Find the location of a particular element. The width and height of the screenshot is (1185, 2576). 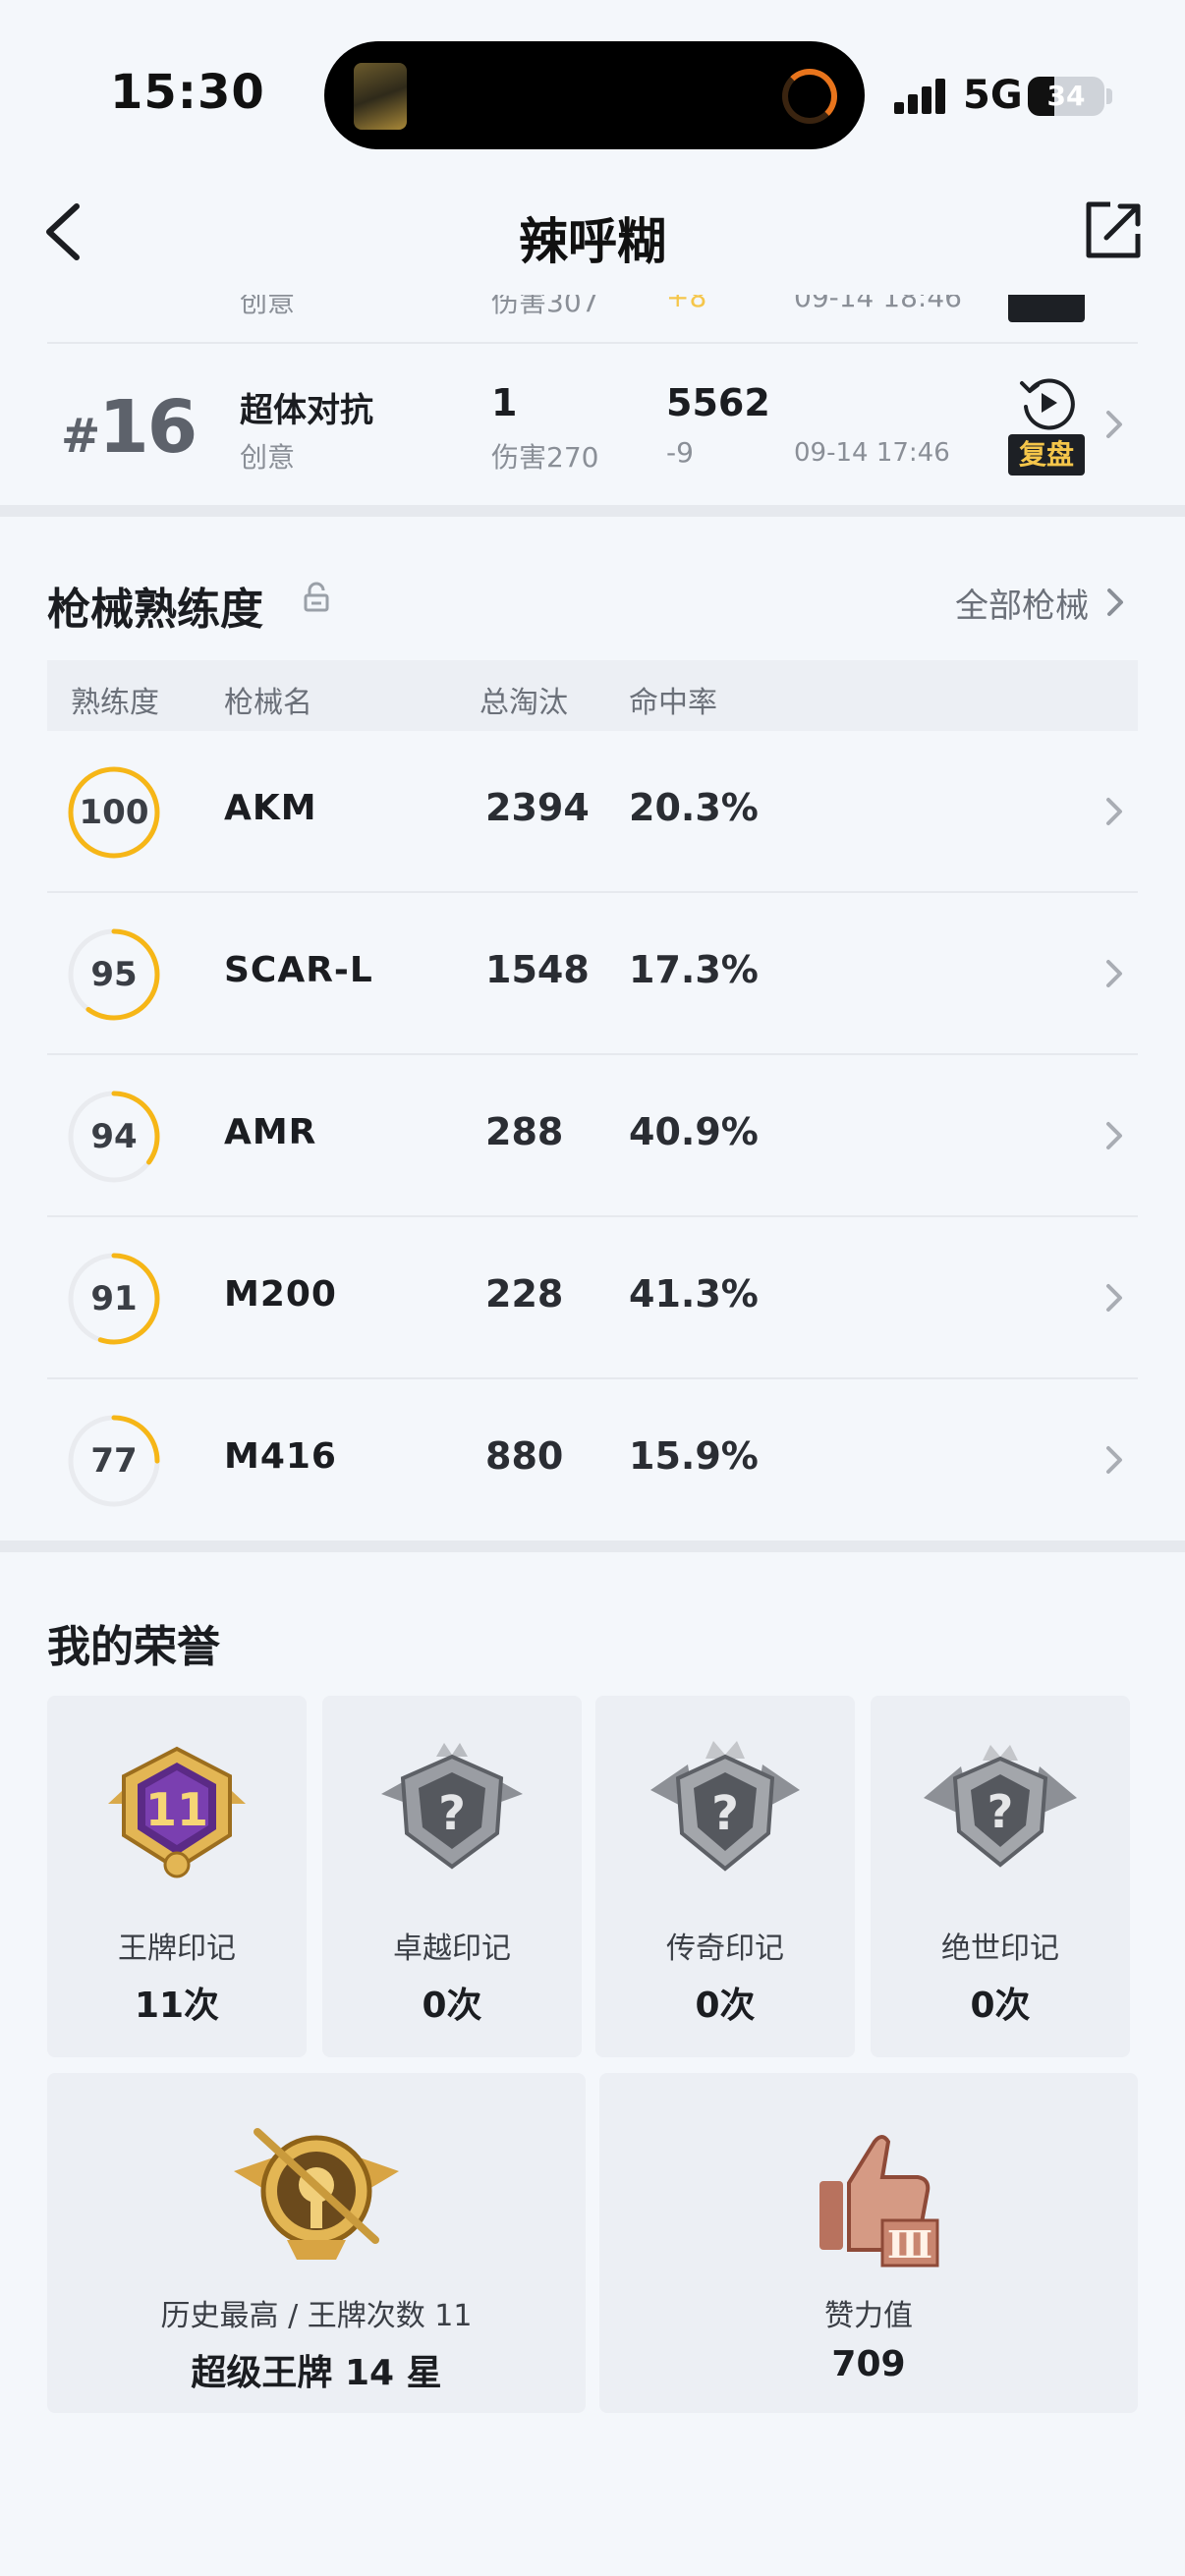

weapon-name: AMR is located at coordinates (271, 1132).